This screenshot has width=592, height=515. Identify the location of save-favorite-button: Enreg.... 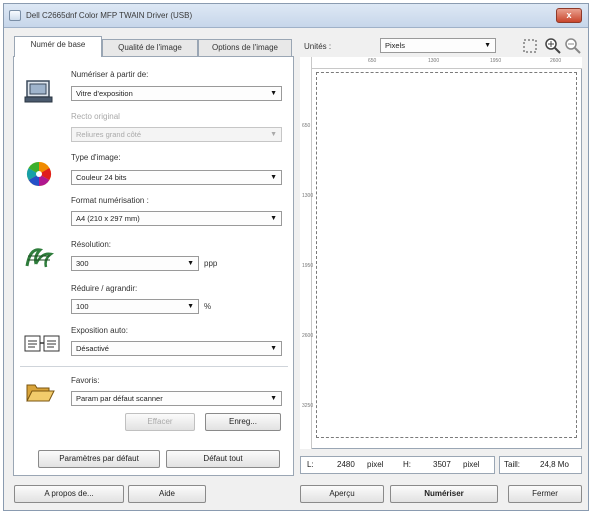
(243, 422).